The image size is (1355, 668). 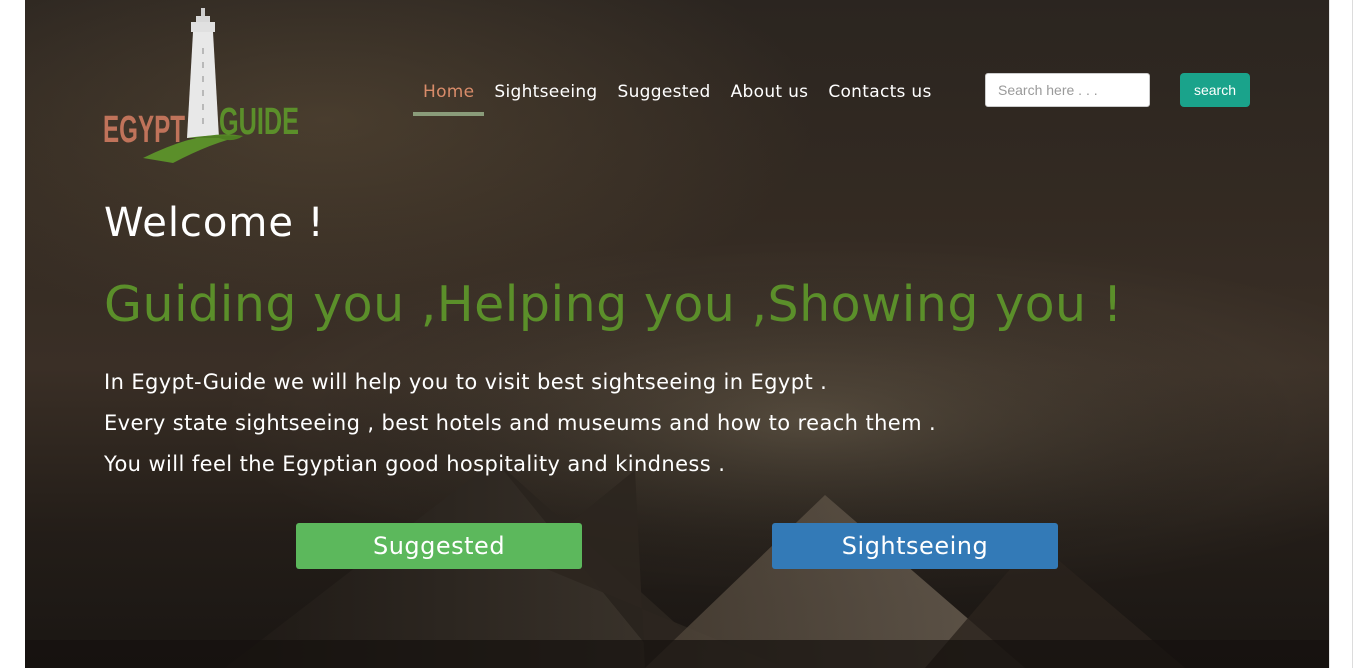 I want to click on nav-item-about-us: About us, so click(x=770, y=95).